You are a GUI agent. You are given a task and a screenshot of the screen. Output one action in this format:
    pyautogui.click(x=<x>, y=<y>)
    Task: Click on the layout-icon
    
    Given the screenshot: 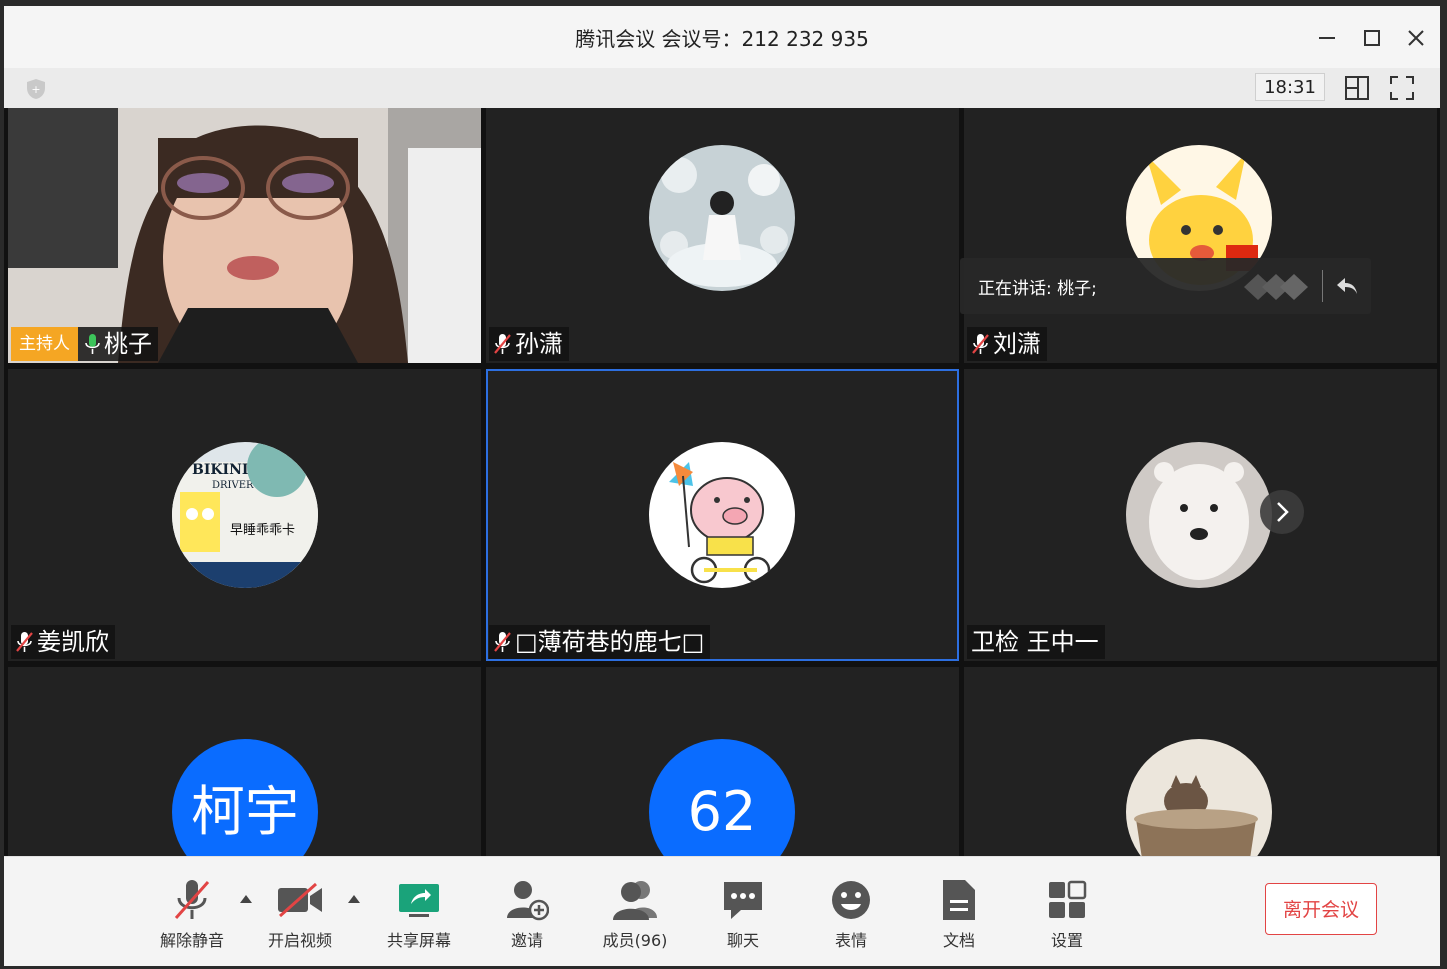 What is the action you would take?
    pyautogui.click(x=1357, y=88)
    